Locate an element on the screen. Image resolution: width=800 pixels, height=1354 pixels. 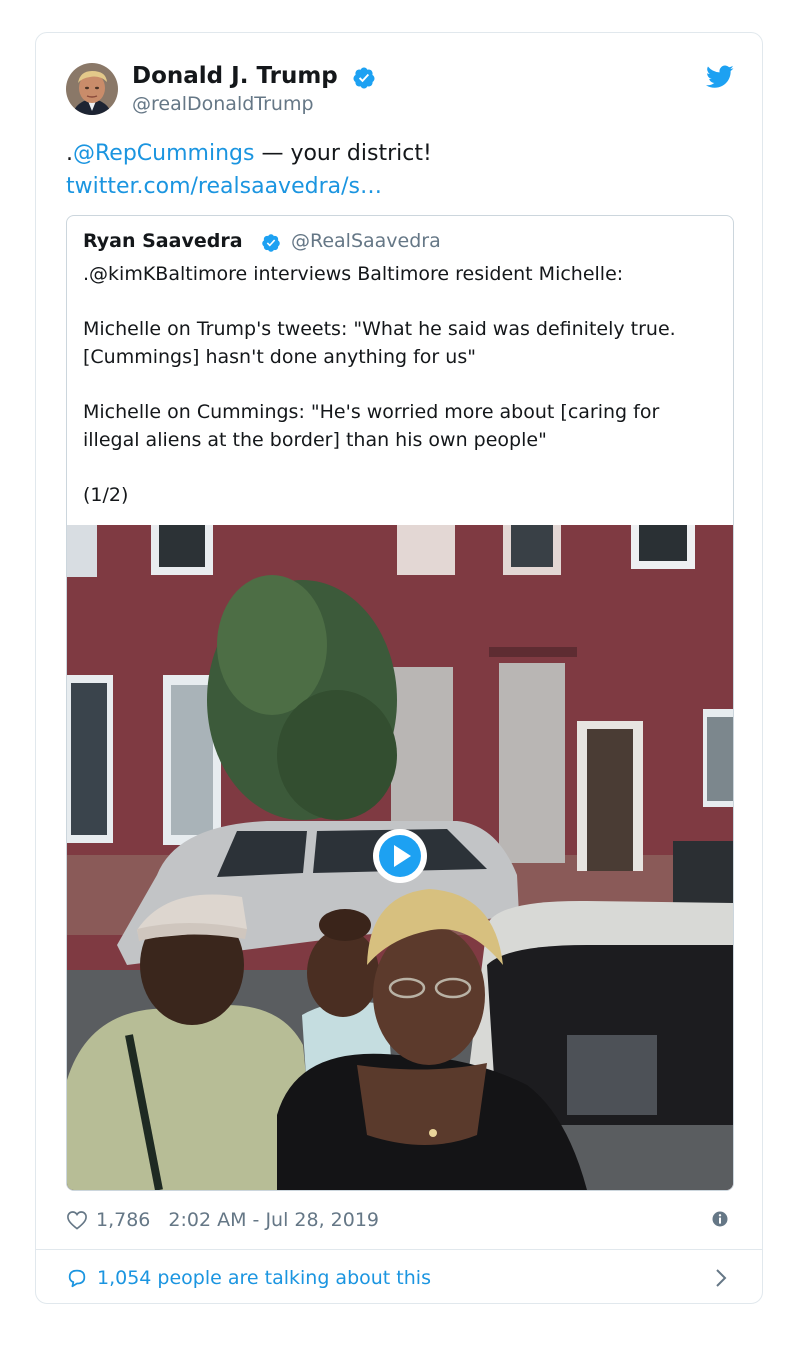
chevron-right-icon is located at coordinates (721, 1278).